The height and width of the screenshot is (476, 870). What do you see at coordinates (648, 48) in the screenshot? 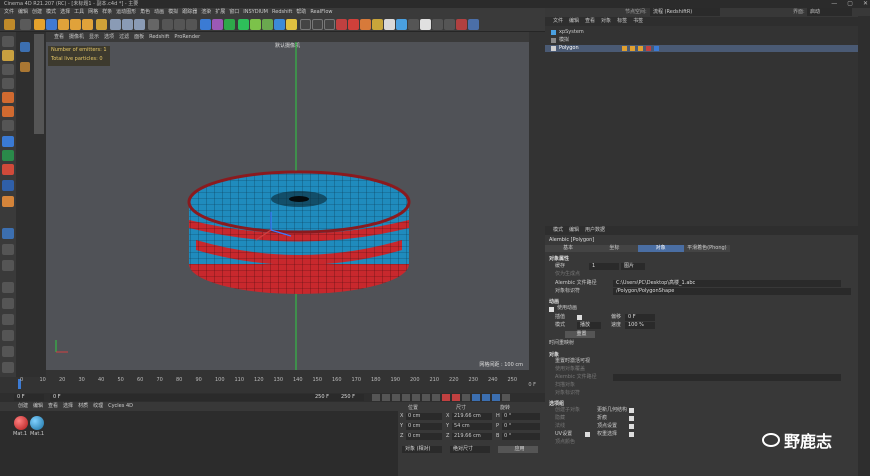
I see `material-tag-icon` at bounding box center [648, 48].